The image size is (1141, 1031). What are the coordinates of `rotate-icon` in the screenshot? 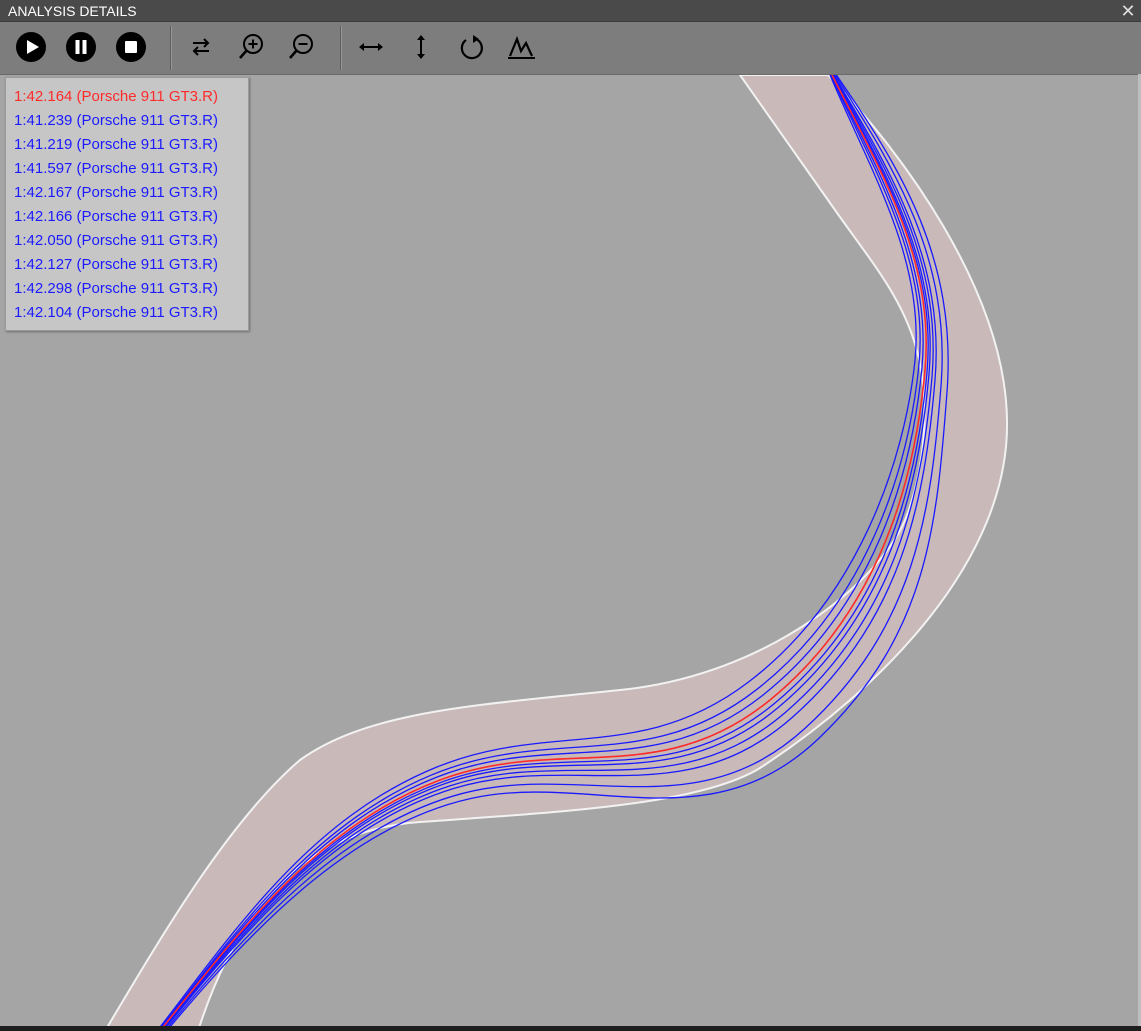 It's located at (471, 47).